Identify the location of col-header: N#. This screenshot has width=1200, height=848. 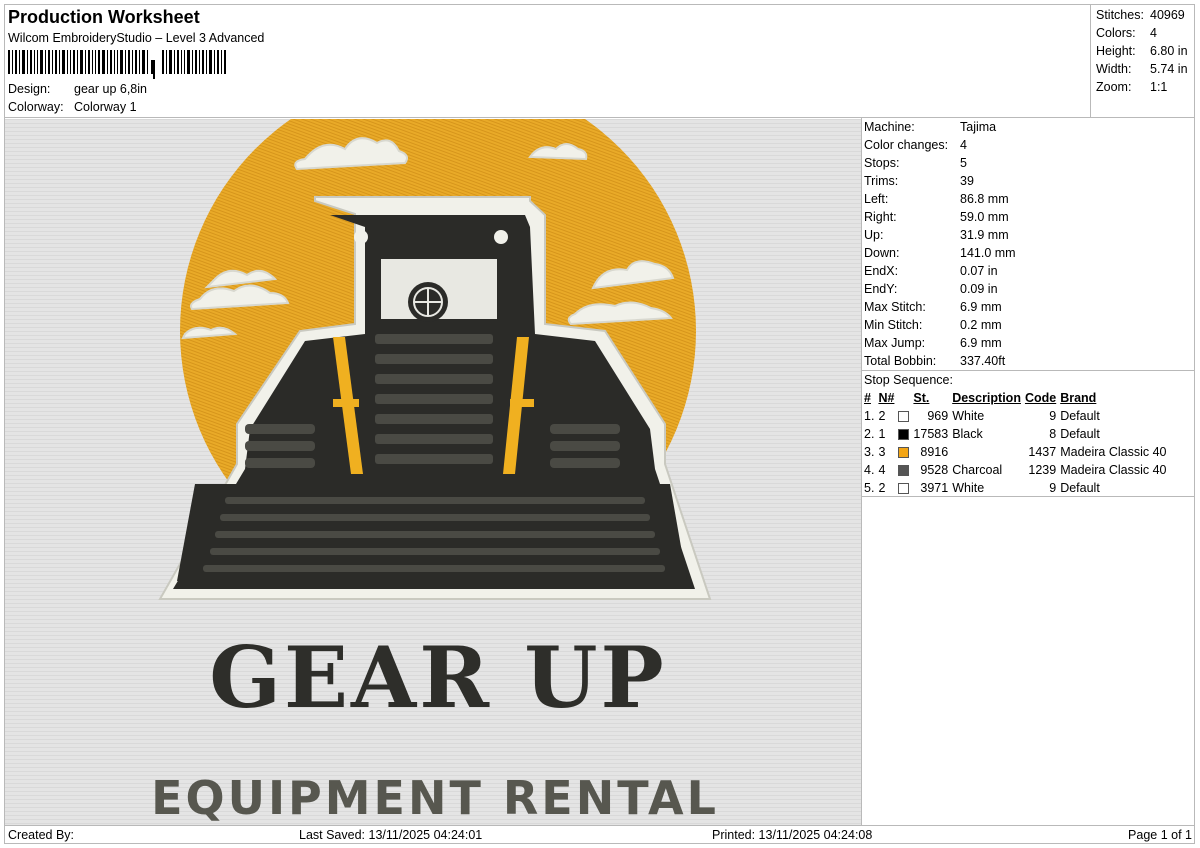
(886, 398).